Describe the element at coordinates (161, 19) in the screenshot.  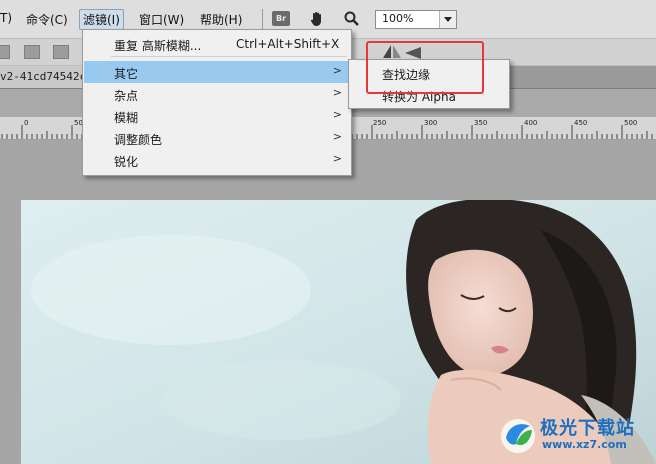
I see `menu-window: 窗口(W)` at that location.